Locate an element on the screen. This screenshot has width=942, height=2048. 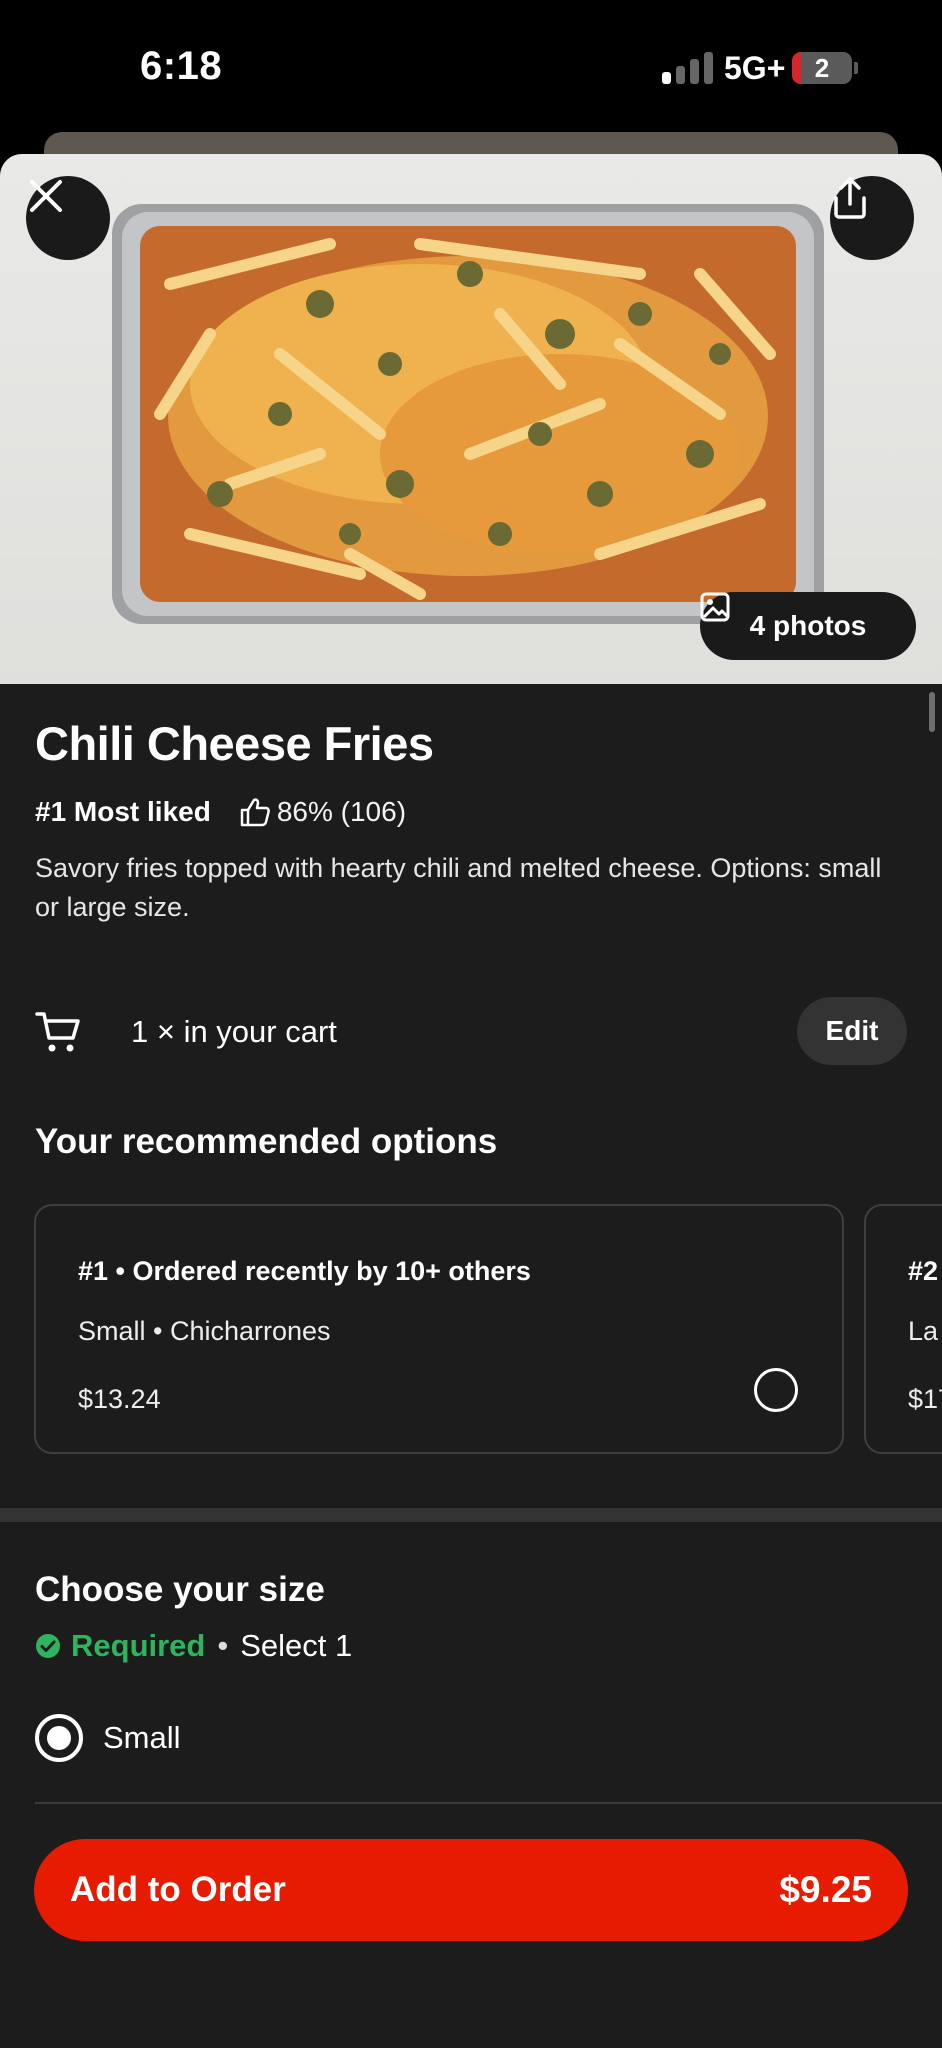
share-button is located at coordinates (872, 218).